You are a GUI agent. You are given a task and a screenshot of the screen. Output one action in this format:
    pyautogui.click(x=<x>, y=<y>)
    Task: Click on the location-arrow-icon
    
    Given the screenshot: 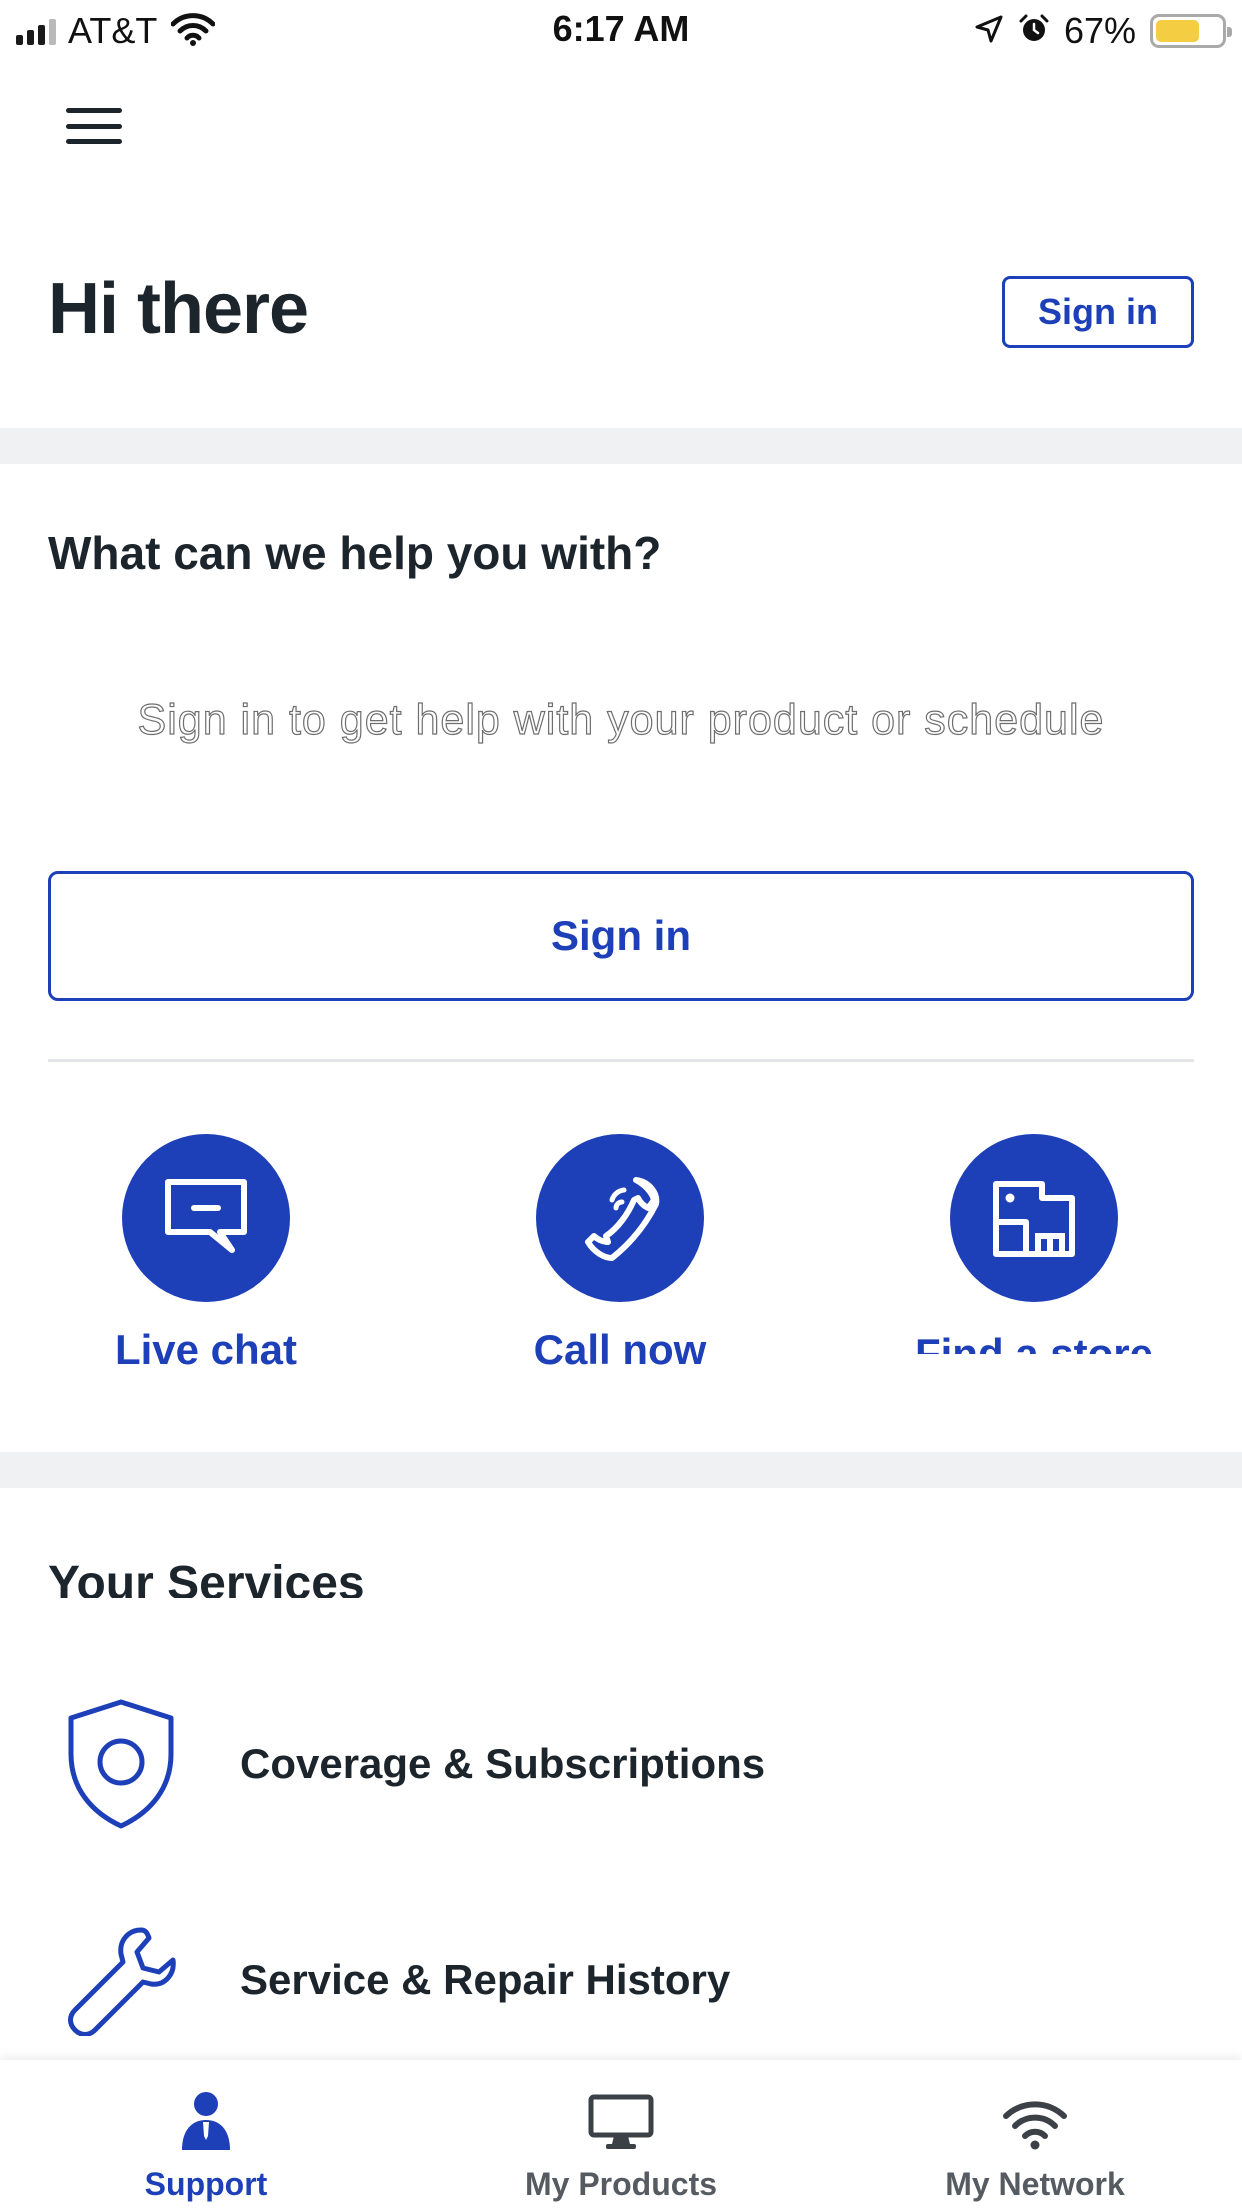 What is the action you would take?
    pyautogui.click(x=989, y=31)
    